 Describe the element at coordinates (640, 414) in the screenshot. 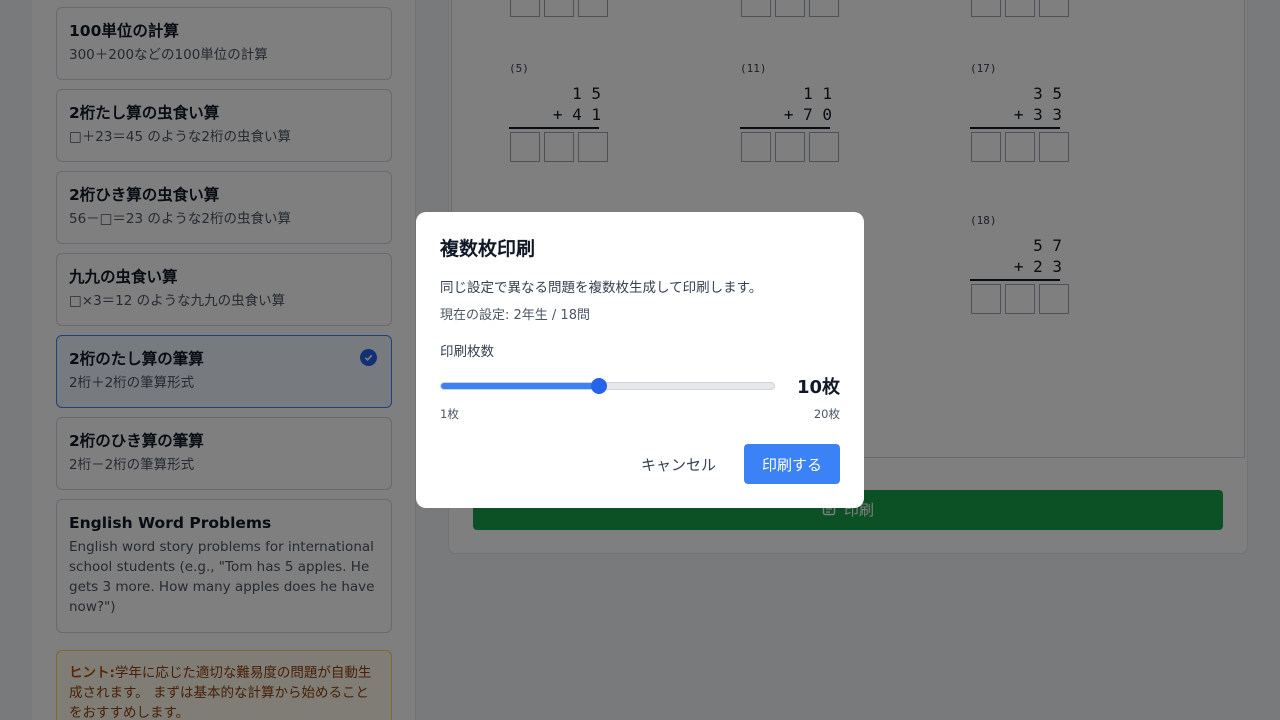

I see `slider-range: 1枚 20枚` at that location.